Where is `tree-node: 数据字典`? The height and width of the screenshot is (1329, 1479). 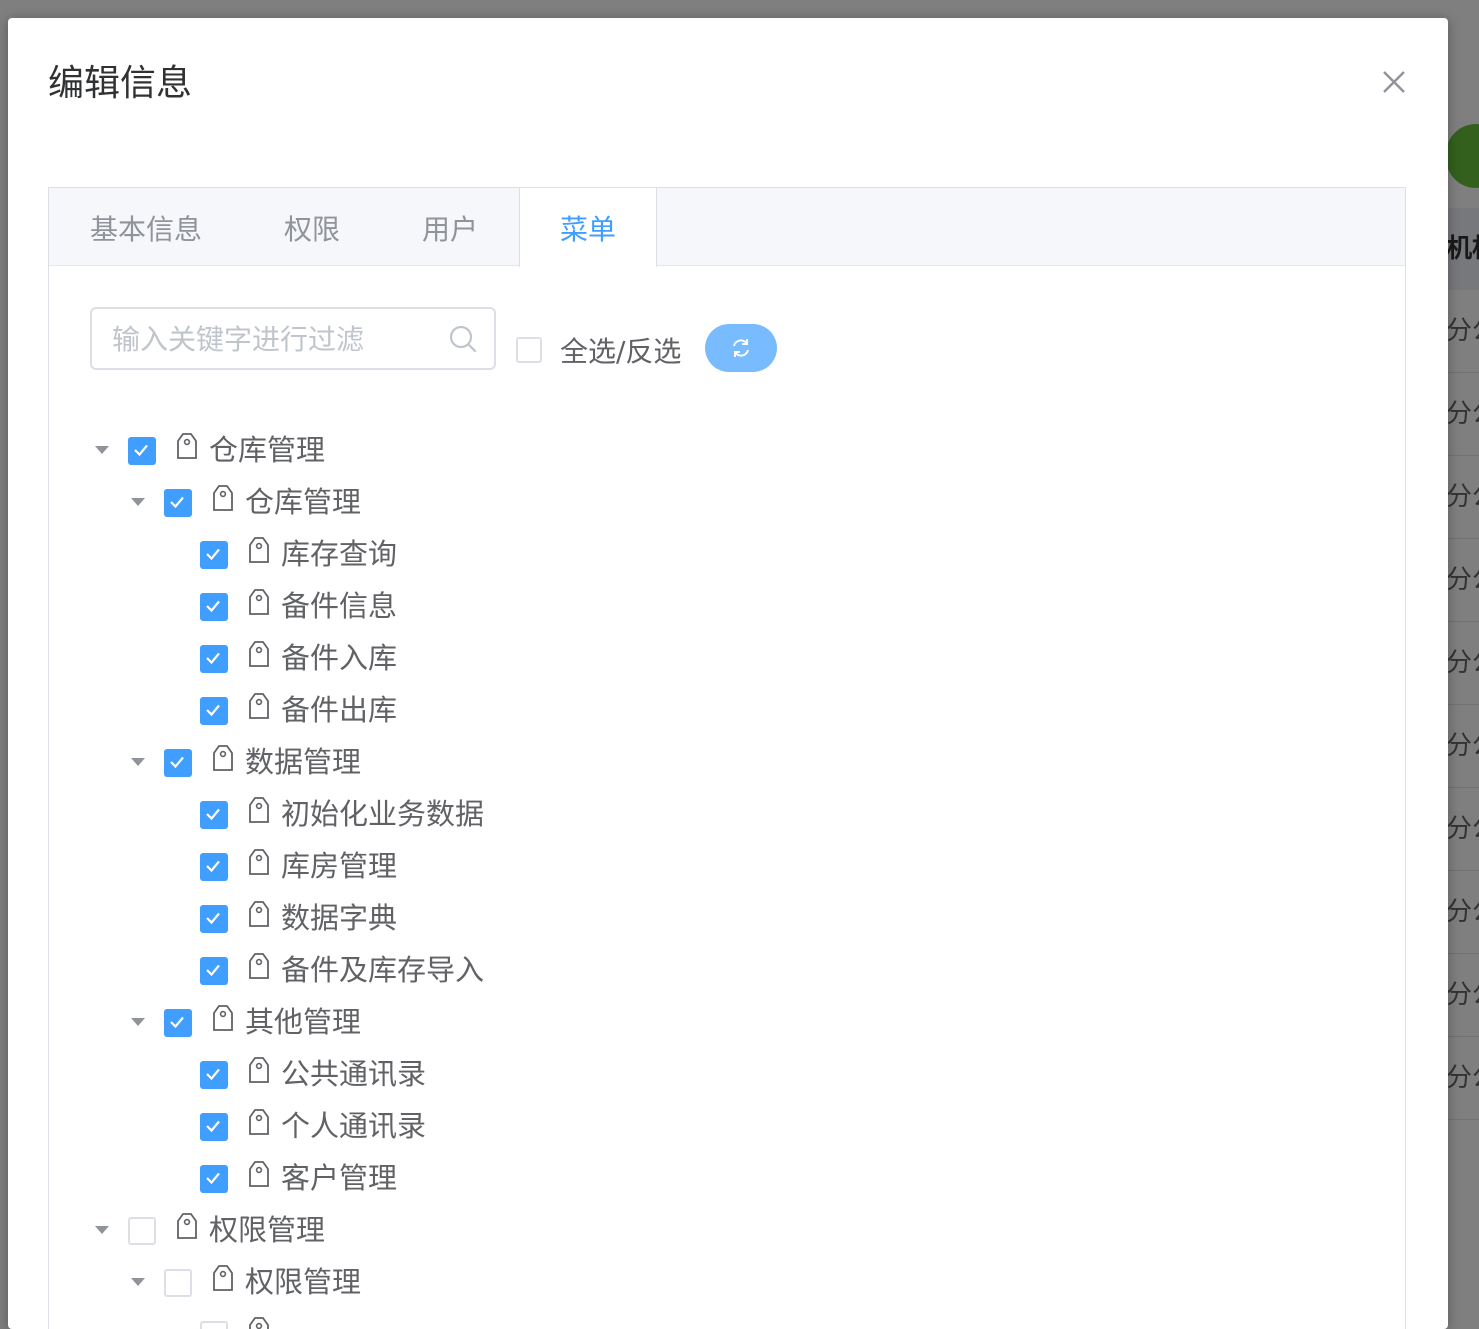
tree-node: 数据字典 is located at coordinates (699, 918).